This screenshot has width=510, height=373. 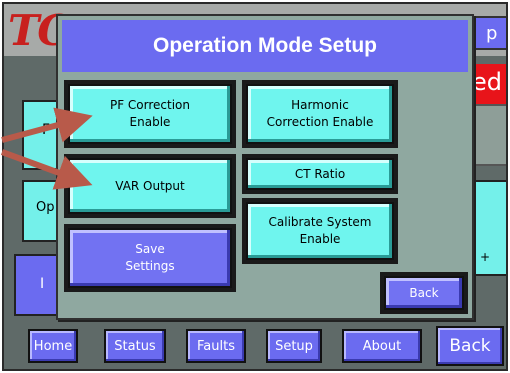 I want to click on nav-setup-button: Setup, so click(x=294, y=346).